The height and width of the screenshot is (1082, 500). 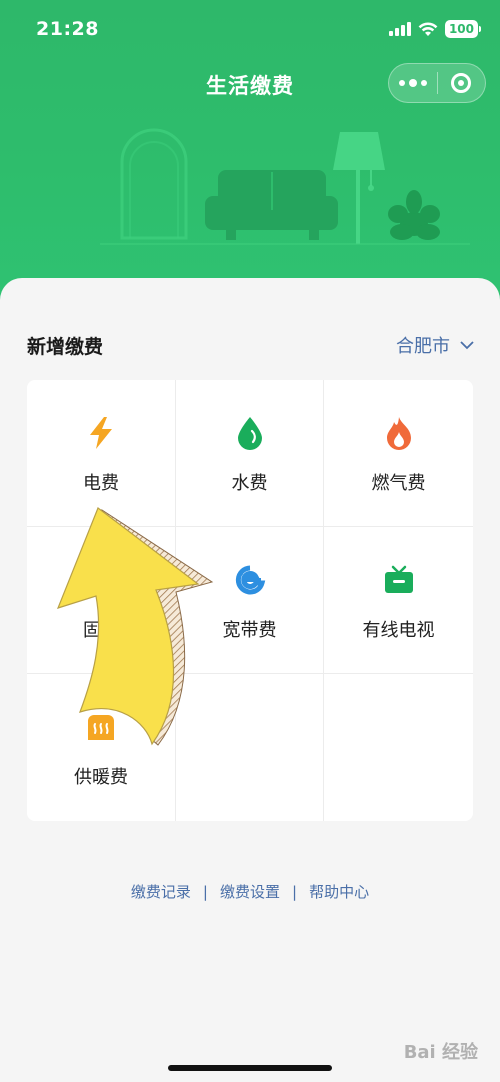 I want to click on city-selector: 合肥市, so click(x=435, y=345).